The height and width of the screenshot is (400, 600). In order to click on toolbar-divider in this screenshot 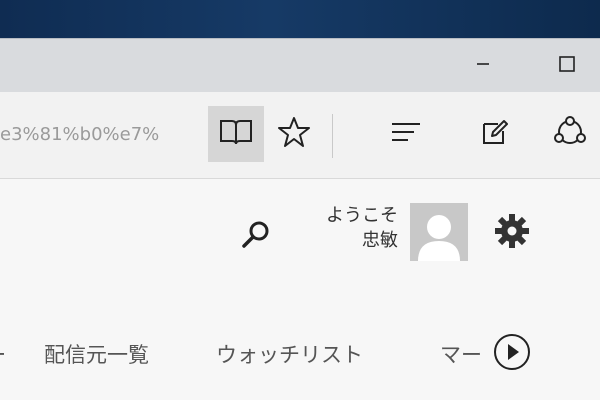, I will do `click(332, 136)`.